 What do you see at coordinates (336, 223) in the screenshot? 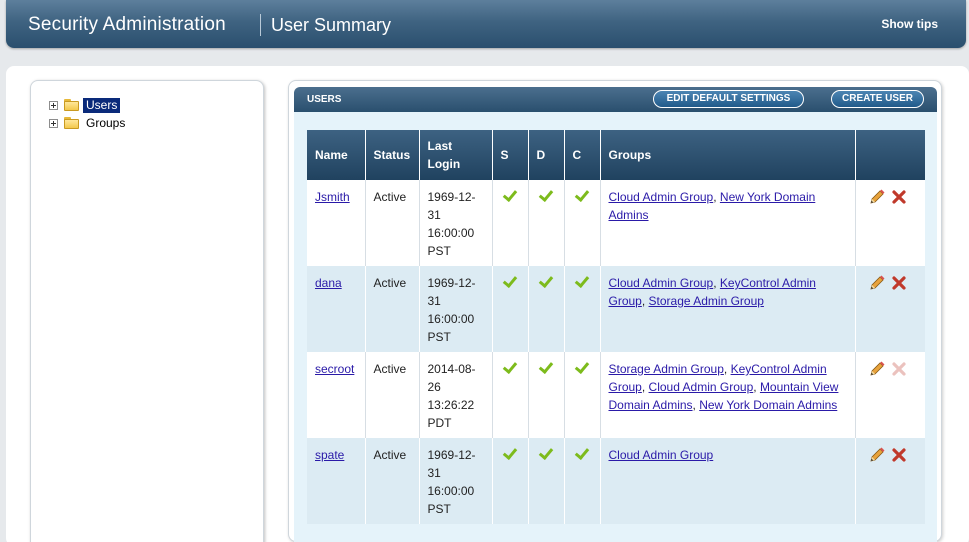
I see `cell-name: Jsmith` at bounding box center [336, 223].